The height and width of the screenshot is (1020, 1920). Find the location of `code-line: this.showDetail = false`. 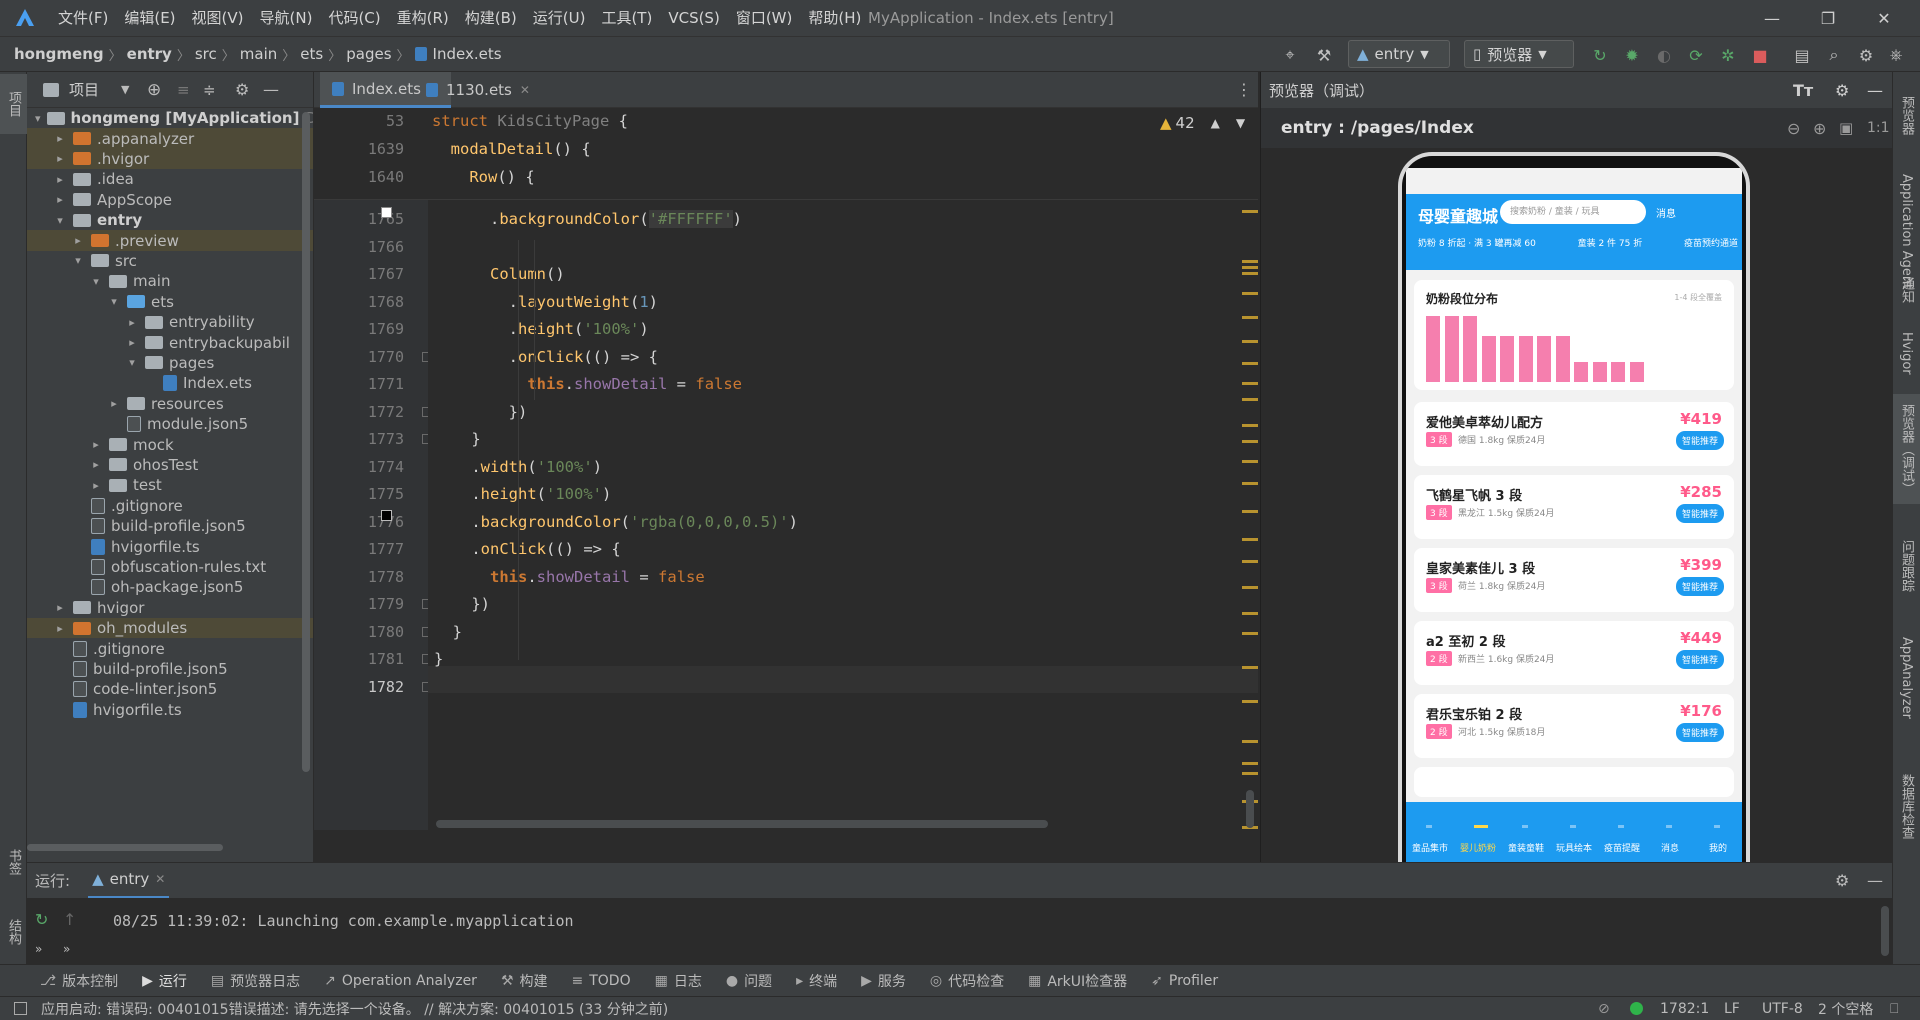

code-line: this.showDetail = false is located at coordinates (569, 577).